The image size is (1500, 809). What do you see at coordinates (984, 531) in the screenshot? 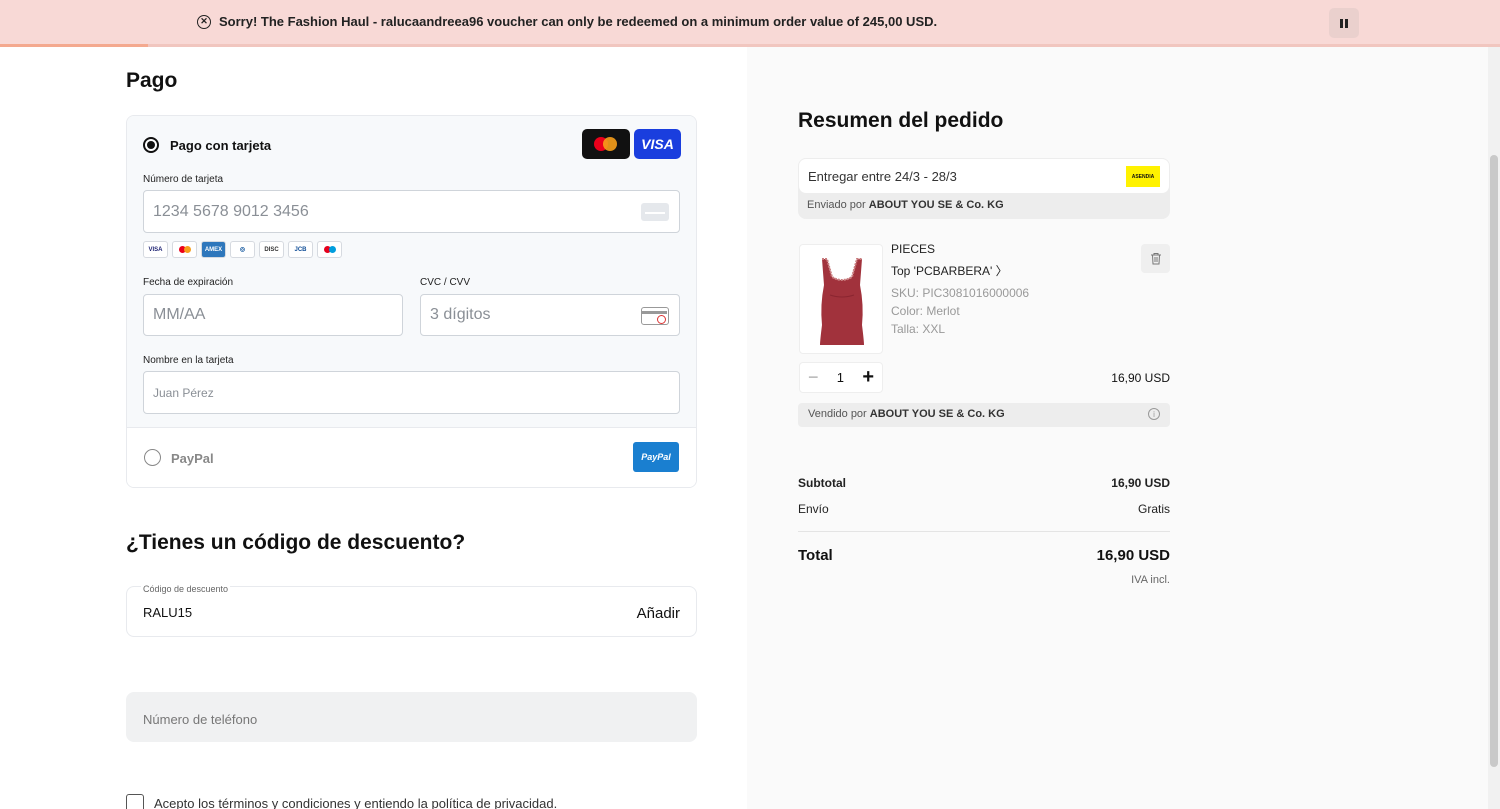
I see `summary-divider` at bounding box center [984, 531].